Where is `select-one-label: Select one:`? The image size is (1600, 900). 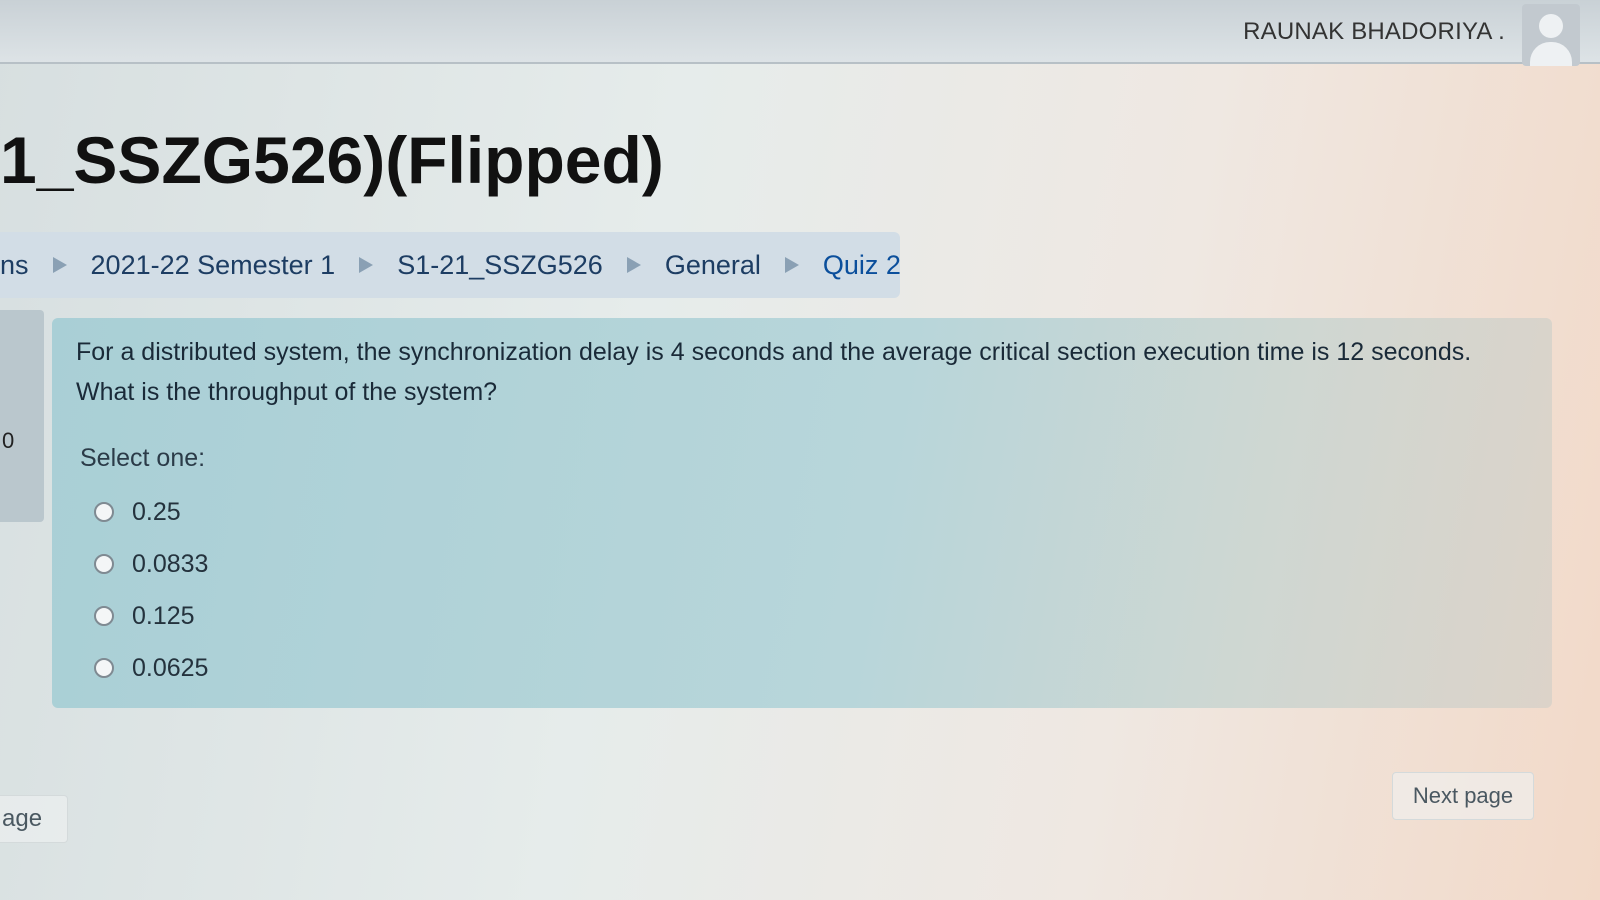 select-one-label: Select one: is located at coordinates (143, 458).